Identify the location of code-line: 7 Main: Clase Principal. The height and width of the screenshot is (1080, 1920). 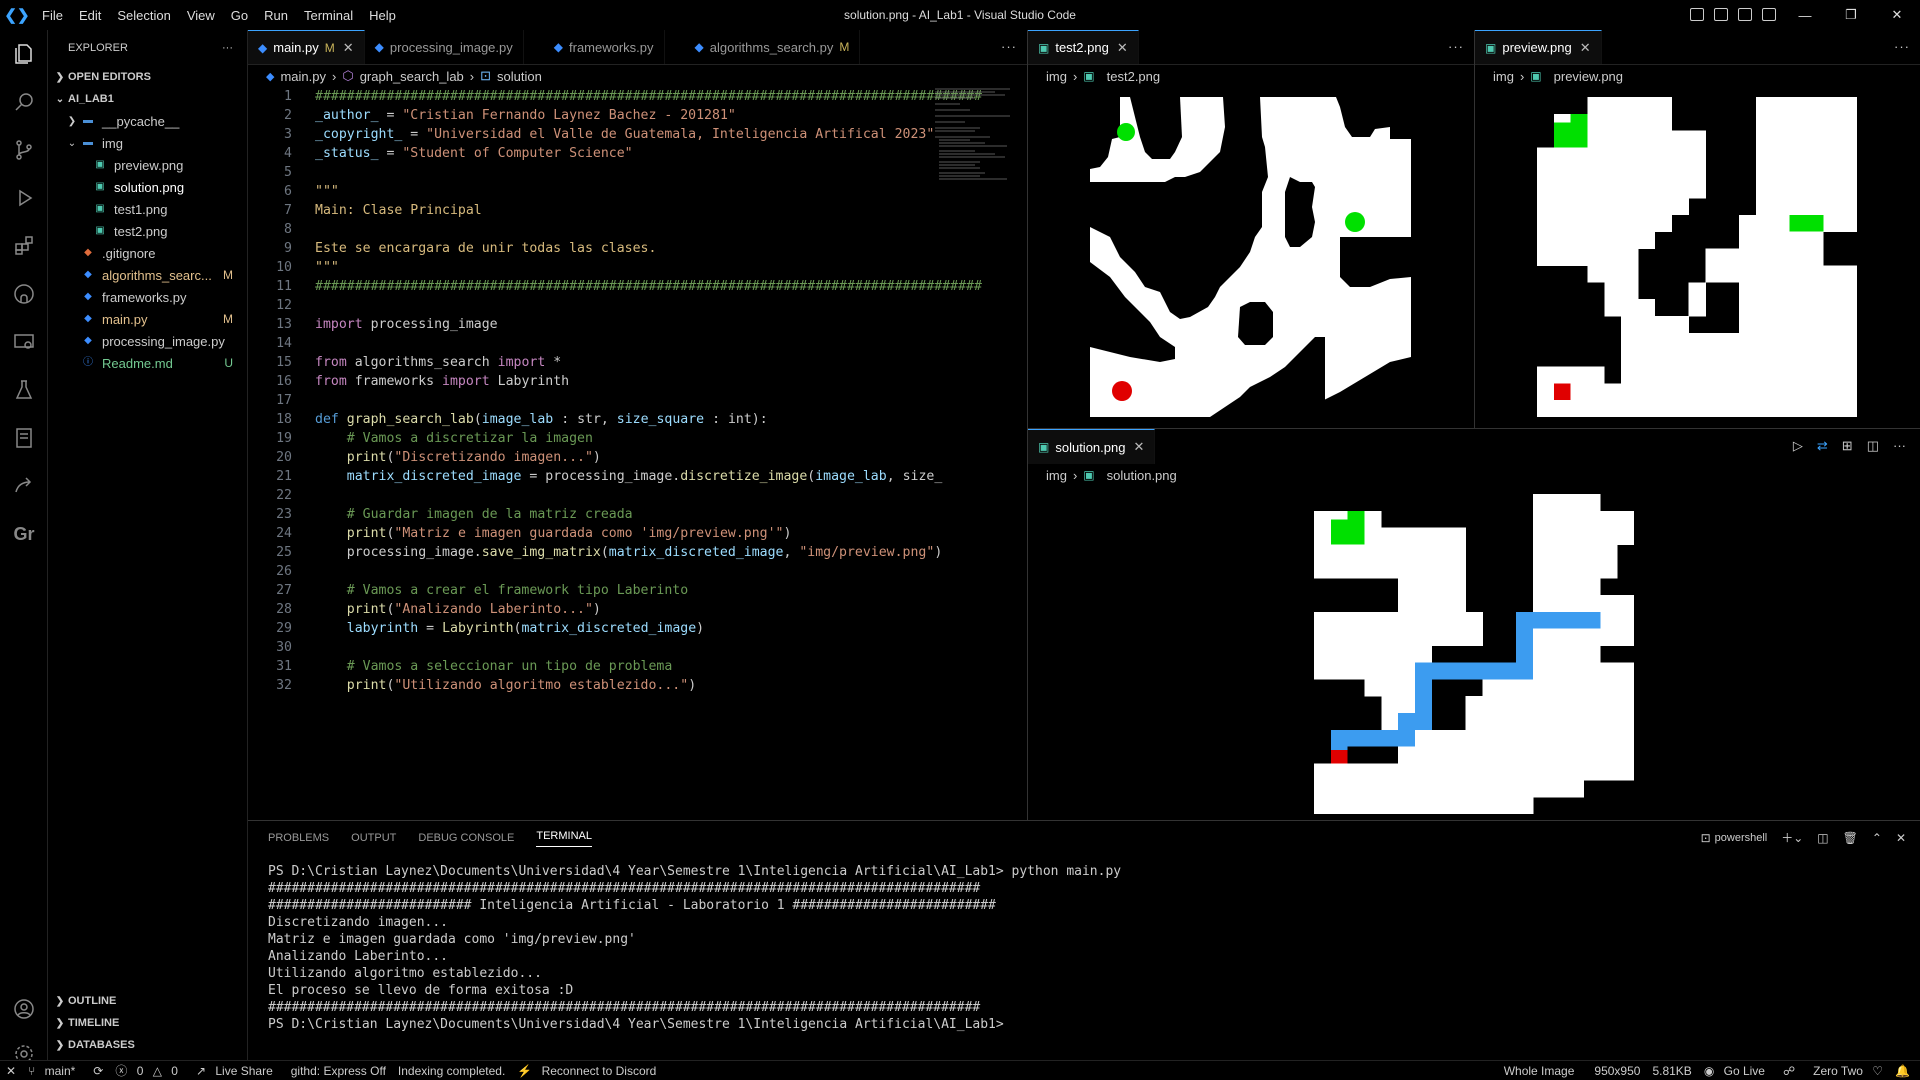
(637, 210).